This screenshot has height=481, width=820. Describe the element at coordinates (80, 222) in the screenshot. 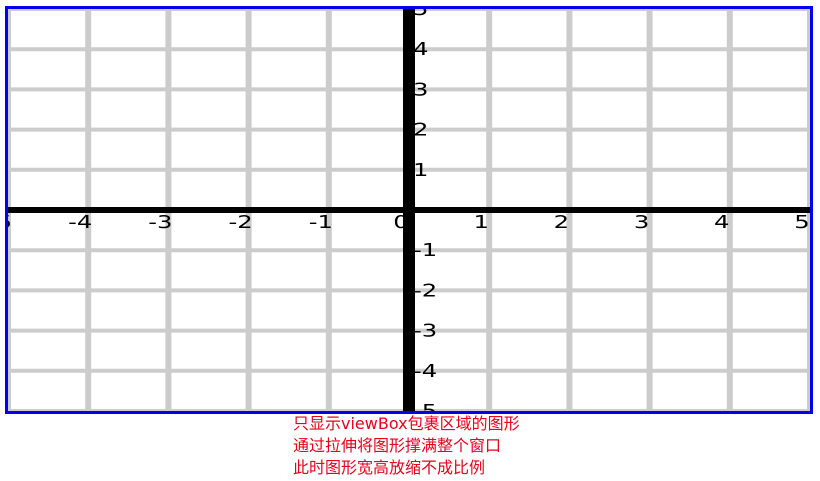

I see `x-tick-label: -4` at that location.